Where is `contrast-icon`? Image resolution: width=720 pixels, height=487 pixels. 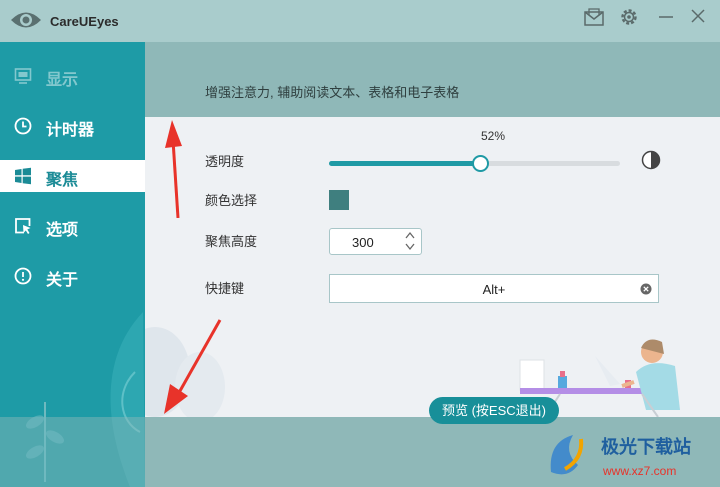 contrast-icon is located at coordinates (651, 160).